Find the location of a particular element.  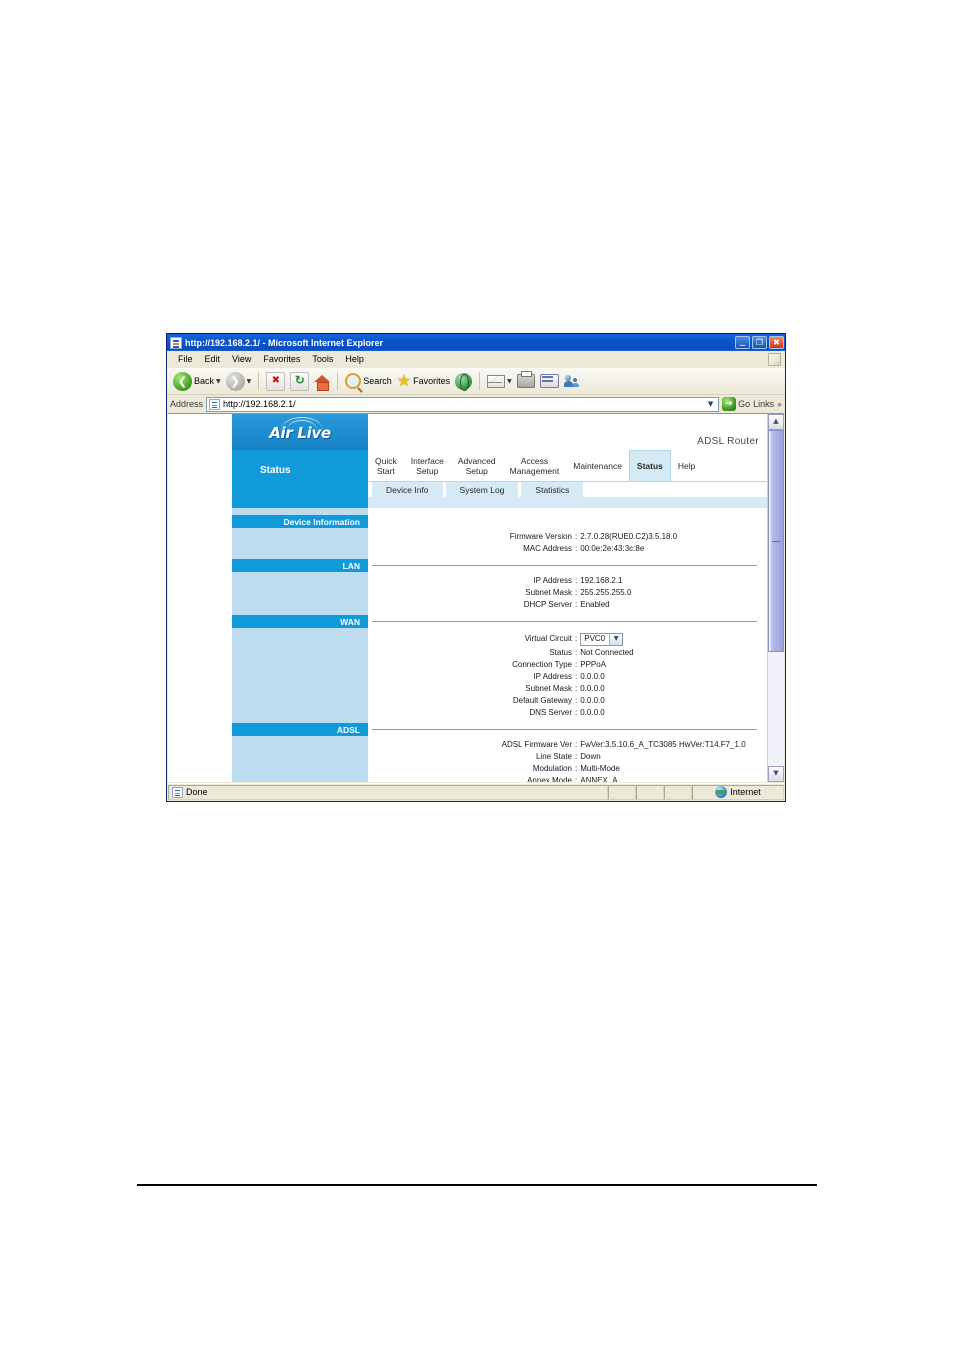

star-icon: ★ is located at coordinates (404, 380).